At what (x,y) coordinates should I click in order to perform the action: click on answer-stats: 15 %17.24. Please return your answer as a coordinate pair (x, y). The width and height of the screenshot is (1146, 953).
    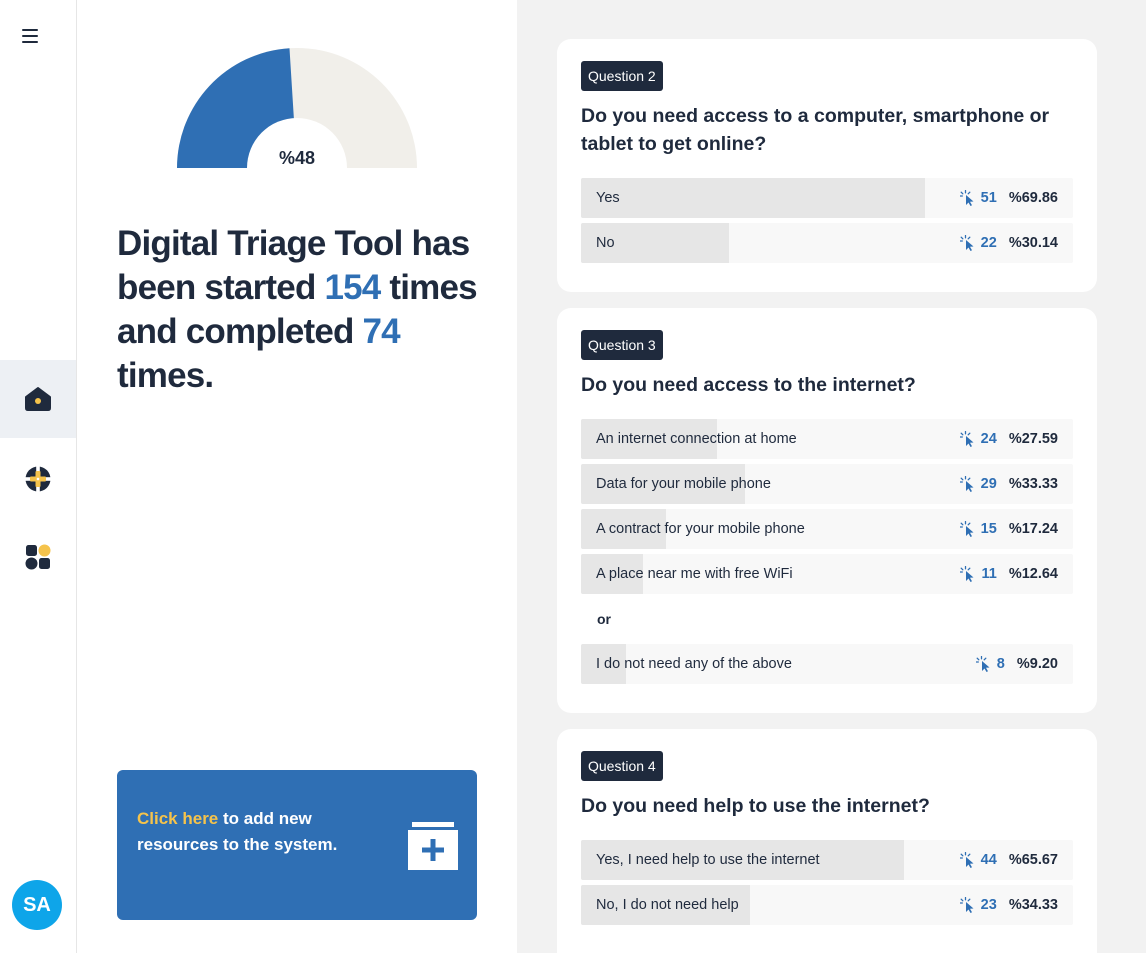
    Looking at the image, I should click on (1008, 529).